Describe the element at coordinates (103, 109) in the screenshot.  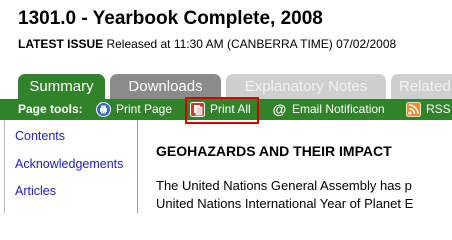
I see `printer-icon` at that location.